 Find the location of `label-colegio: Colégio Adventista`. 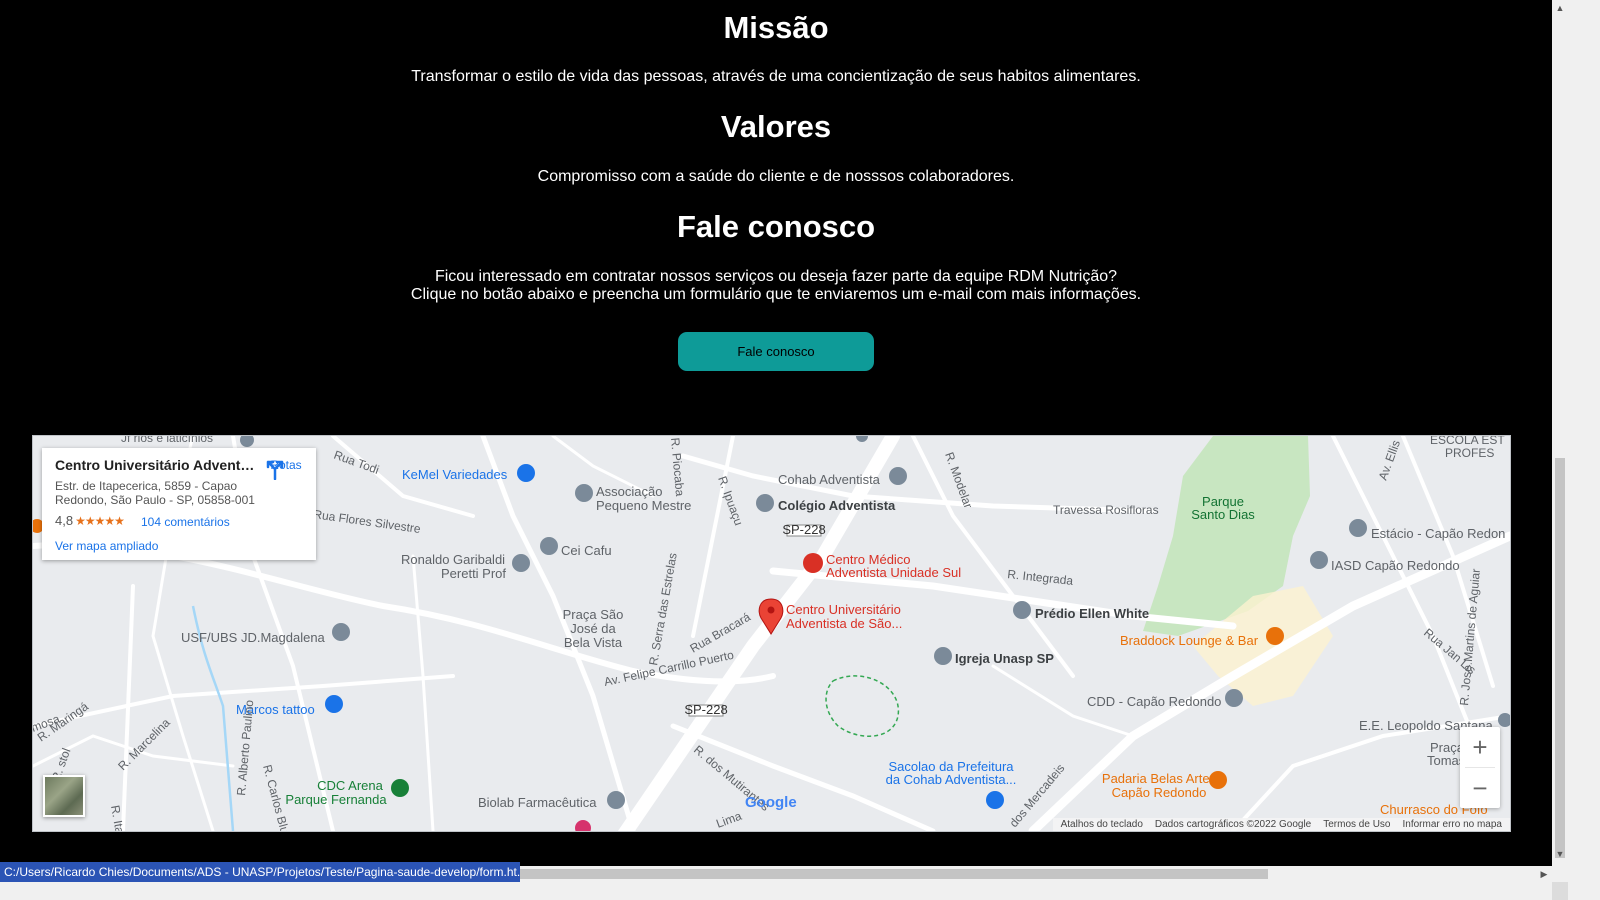

label-colegio: Colégio Adventista is located at coordinates (837, 505).